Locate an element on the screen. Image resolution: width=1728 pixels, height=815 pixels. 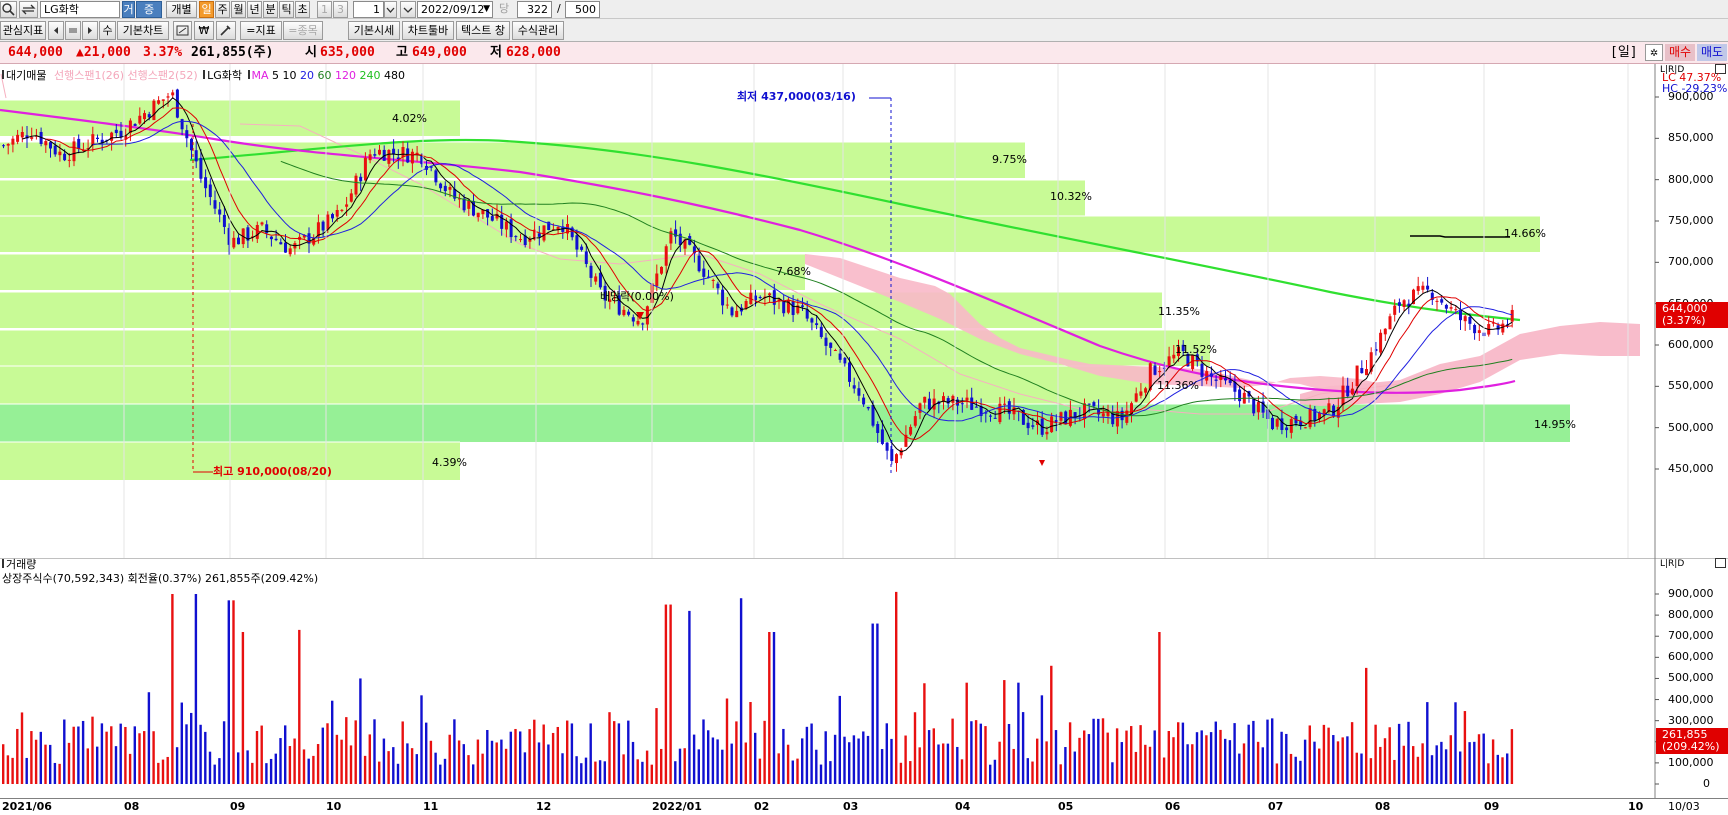
stock-name-input: LG화학 is located at coordinates (80, 9).